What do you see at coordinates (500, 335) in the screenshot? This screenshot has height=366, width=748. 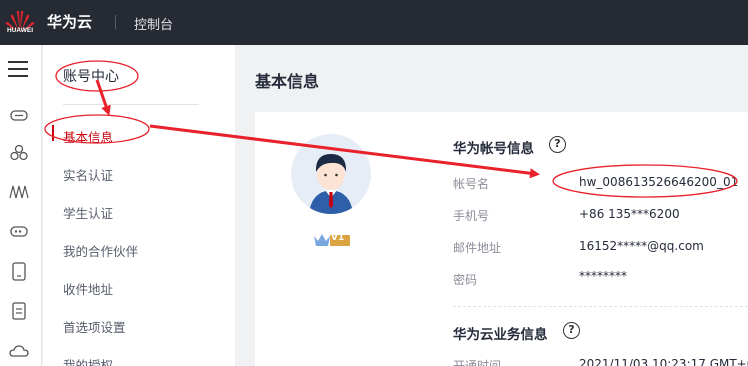 I see `business-section-title: 华为云业务信息` at bounding box center [500, 335].